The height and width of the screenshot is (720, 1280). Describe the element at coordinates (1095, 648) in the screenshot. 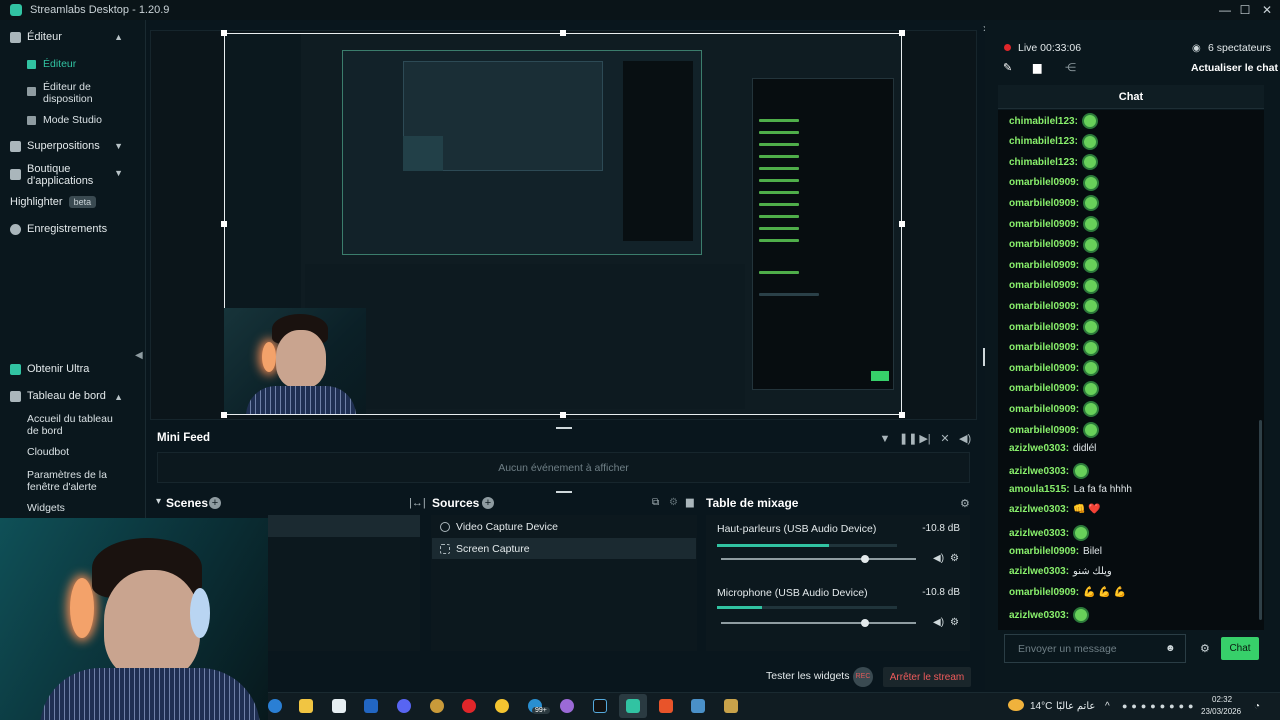

I see `chat-message-input: Envoyer un message` at that location.